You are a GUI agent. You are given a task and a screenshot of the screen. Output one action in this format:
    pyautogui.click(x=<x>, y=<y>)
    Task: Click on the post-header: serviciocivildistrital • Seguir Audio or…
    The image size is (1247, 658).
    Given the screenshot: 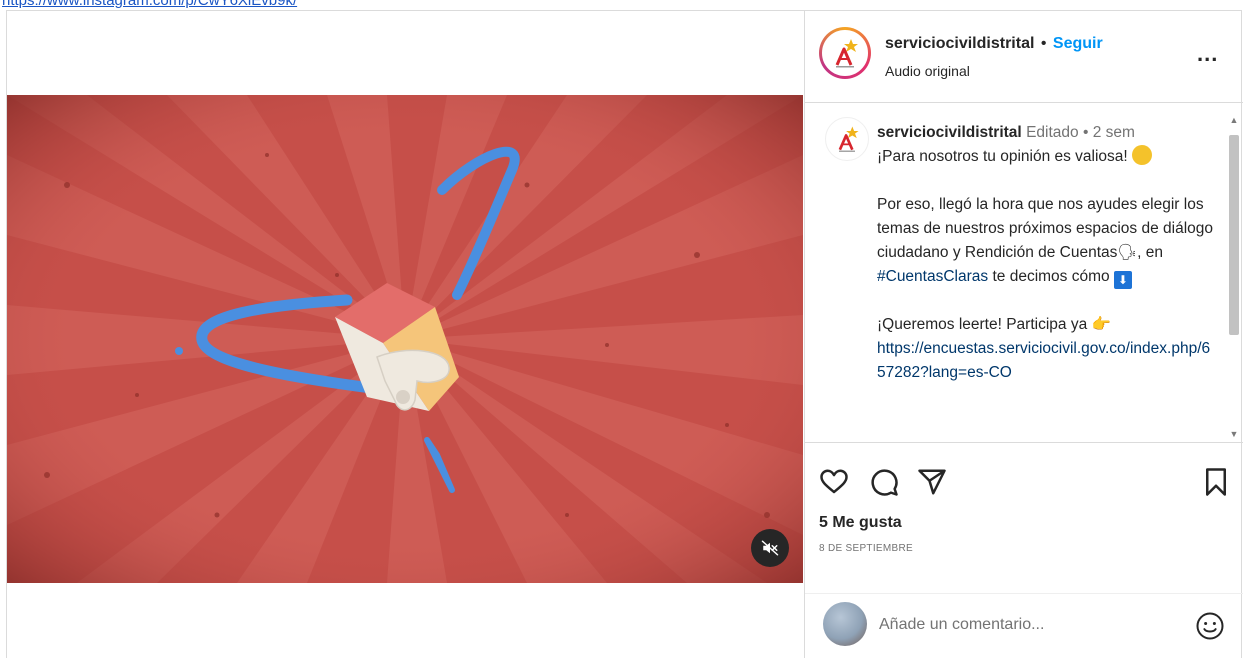 What is the action you would take?
    pyautogui.click(x=1024, y=57)
    